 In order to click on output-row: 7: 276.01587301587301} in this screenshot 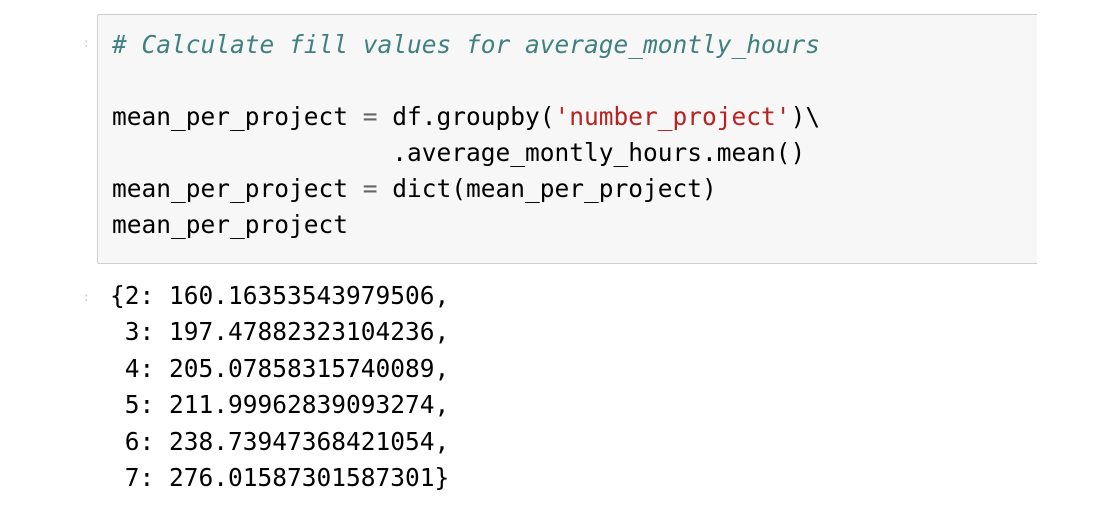, I will do `click(280, 478)`.